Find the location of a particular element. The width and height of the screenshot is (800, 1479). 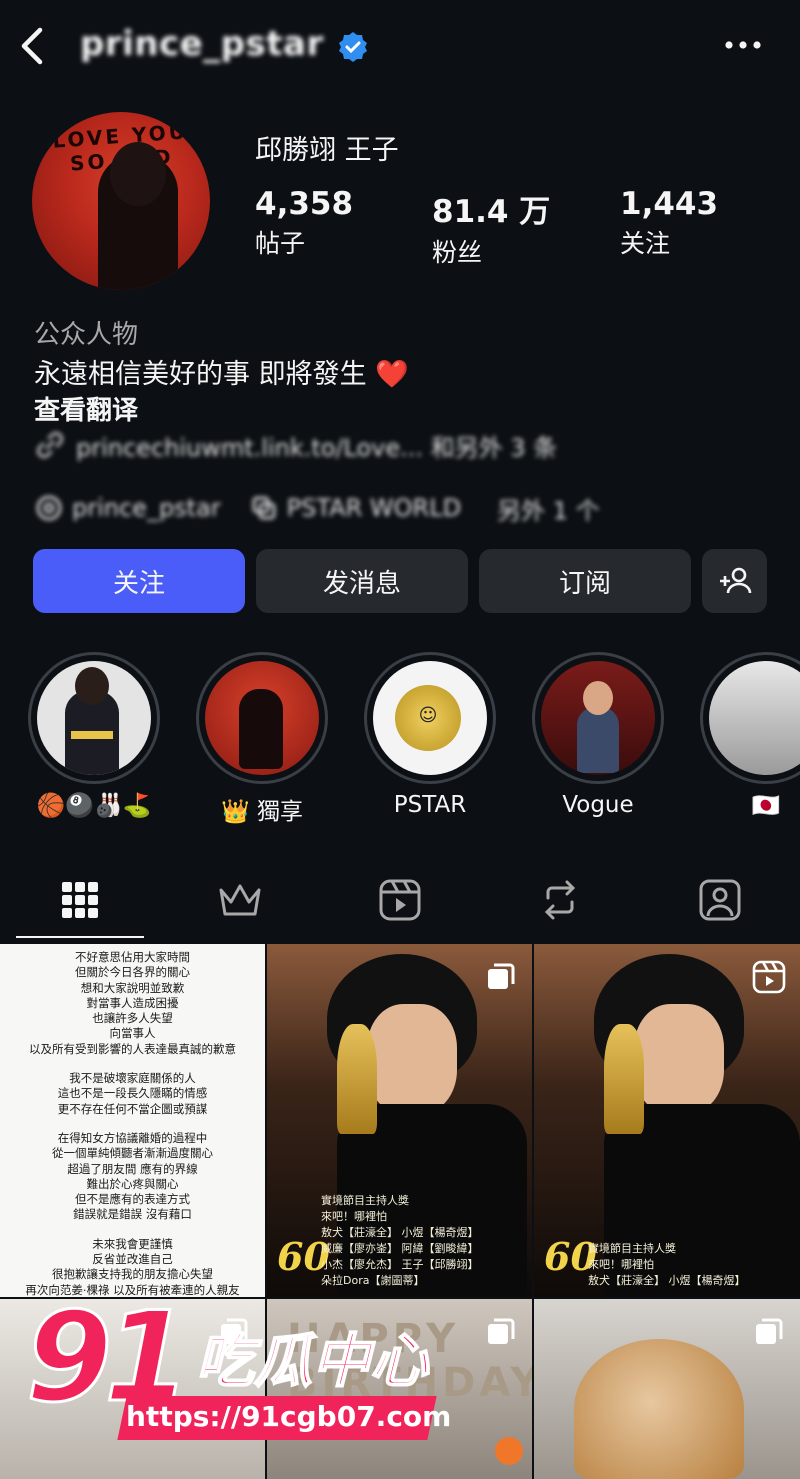

award-caption: 實境節目主持人獎 來吧！哪裡怕 敖犬【莊濠全】 小煜【楊奇煜】 is located at coordinates (667, 1265).